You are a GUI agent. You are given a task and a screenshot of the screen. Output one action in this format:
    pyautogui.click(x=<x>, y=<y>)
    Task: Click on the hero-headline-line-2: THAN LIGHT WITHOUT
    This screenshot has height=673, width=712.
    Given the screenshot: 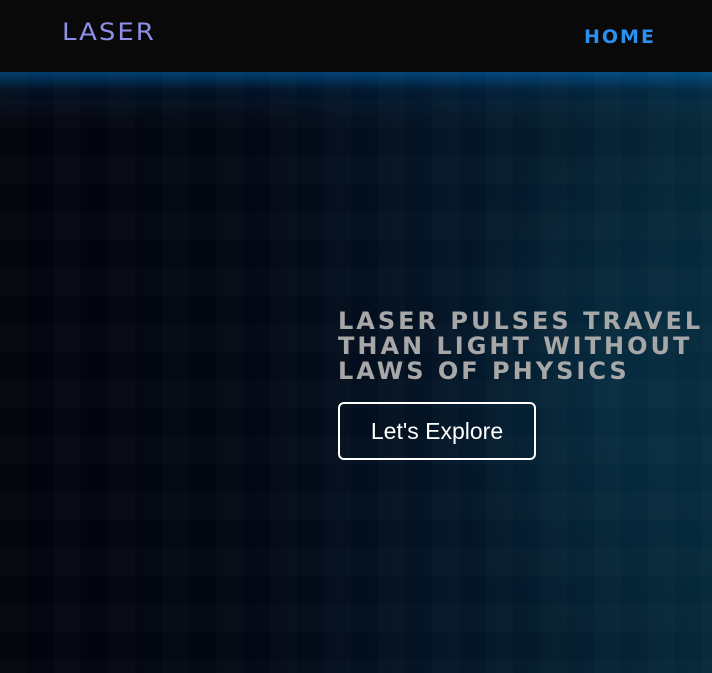 What is the action you would take?
    pyautogui.click(x=515, y=346)
    